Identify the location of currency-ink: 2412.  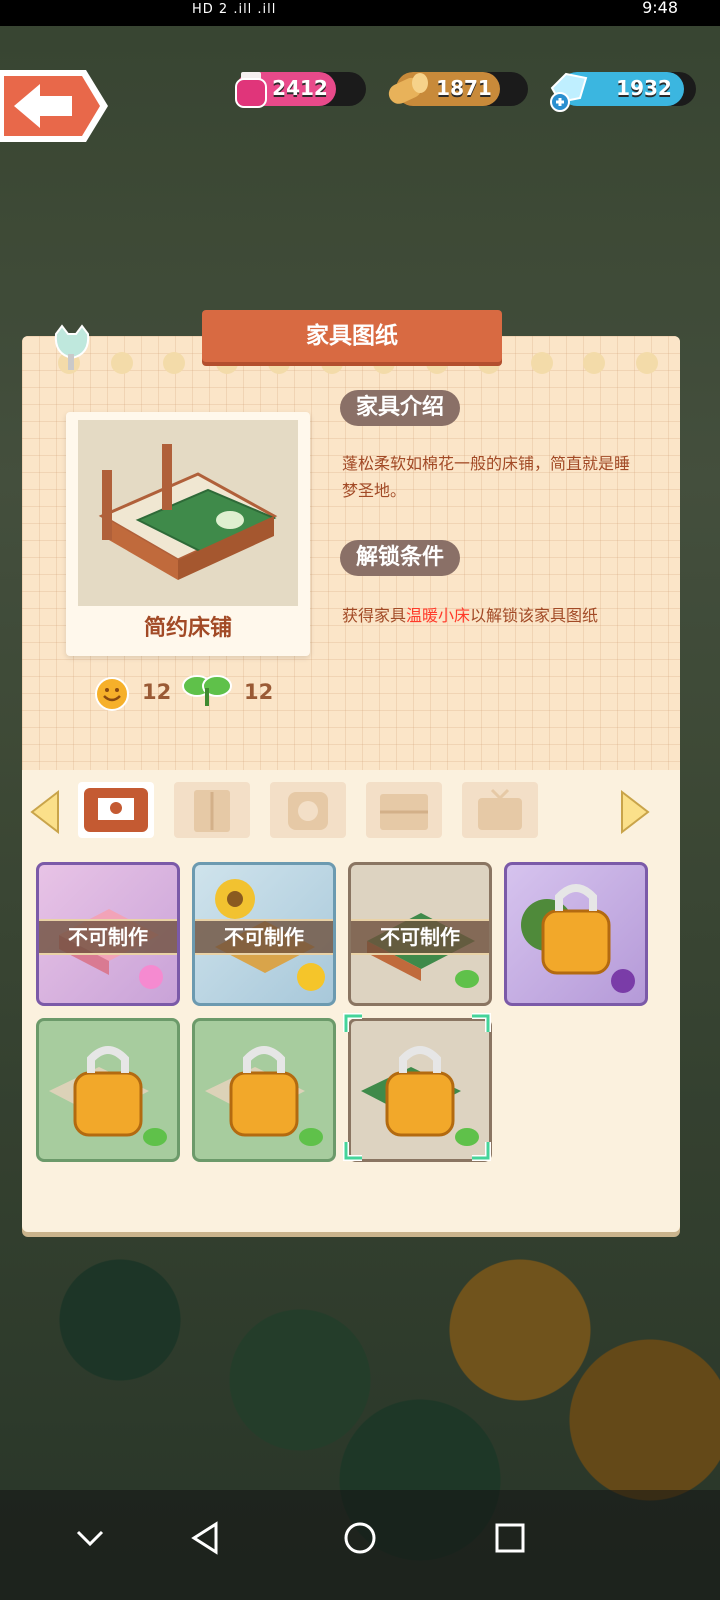
(300, 90).